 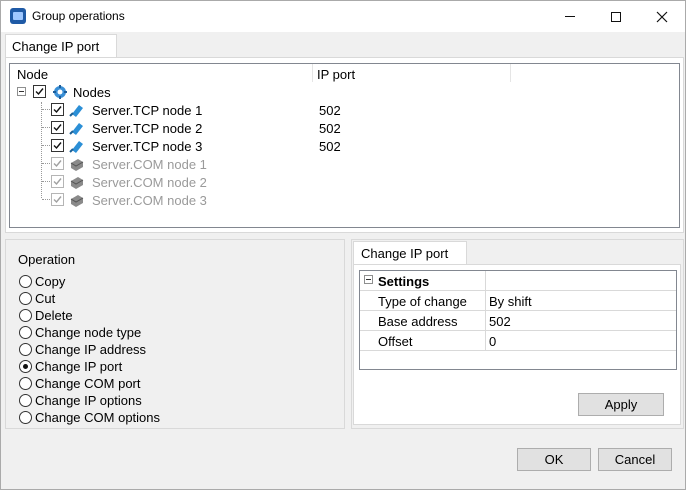 I want to click on column-node: Node, so click(x=32, y=74).